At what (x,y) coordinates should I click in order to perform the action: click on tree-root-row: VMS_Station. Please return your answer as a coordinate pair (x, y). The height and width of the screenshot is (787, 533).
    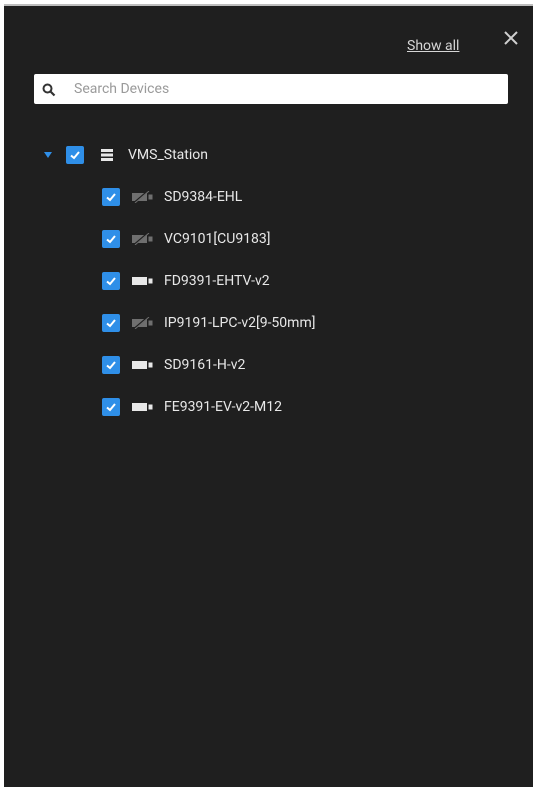
    Looking at the image, I should click on (126, 155).